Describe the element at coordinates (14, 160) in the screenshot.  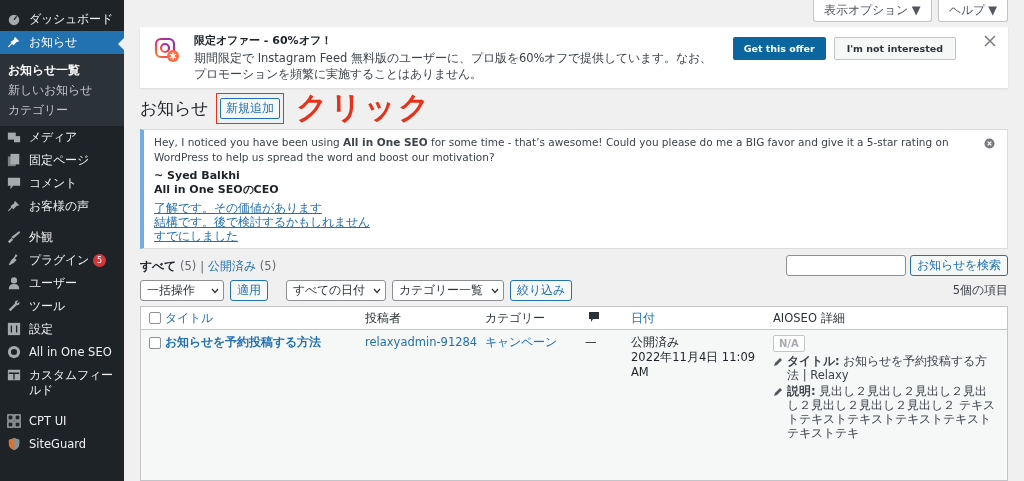
I see `pages-icon` at that location.